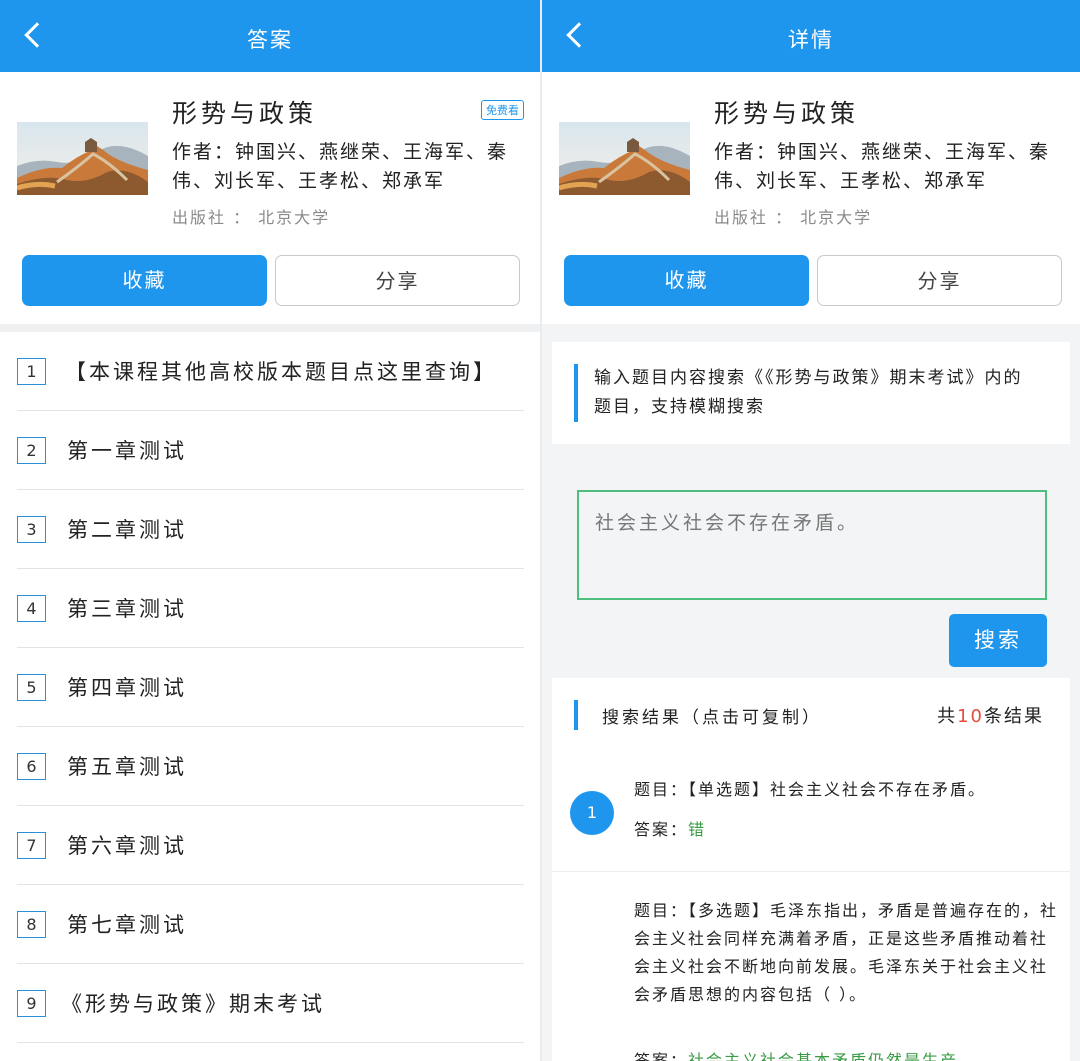 This screenshot has height=1061, width=1080. I want to click on result-answer: 答案：社会主义社会基本矛盾仍然是生产, so click(796, 1054).